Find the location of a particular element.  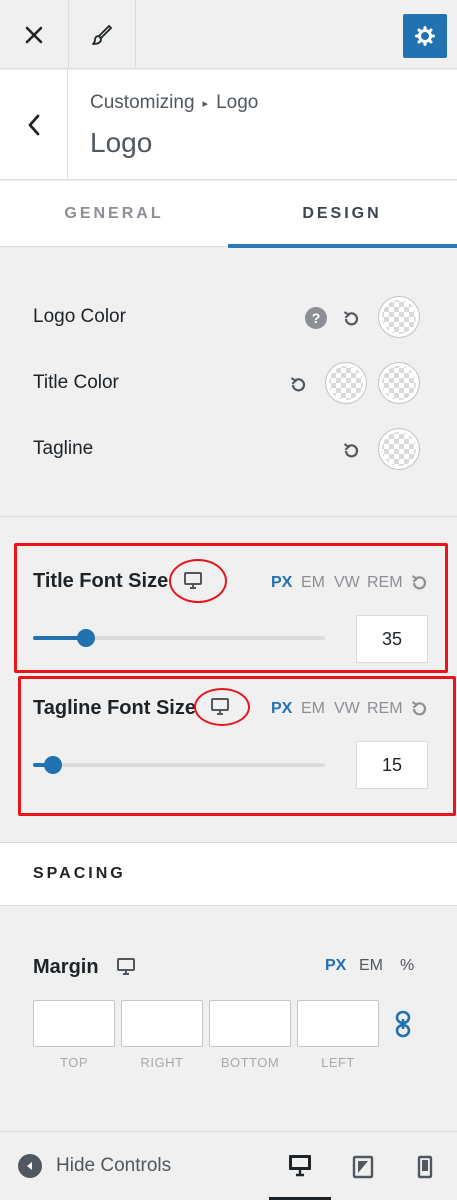

brush-icon is located at coordinates (102, 34).